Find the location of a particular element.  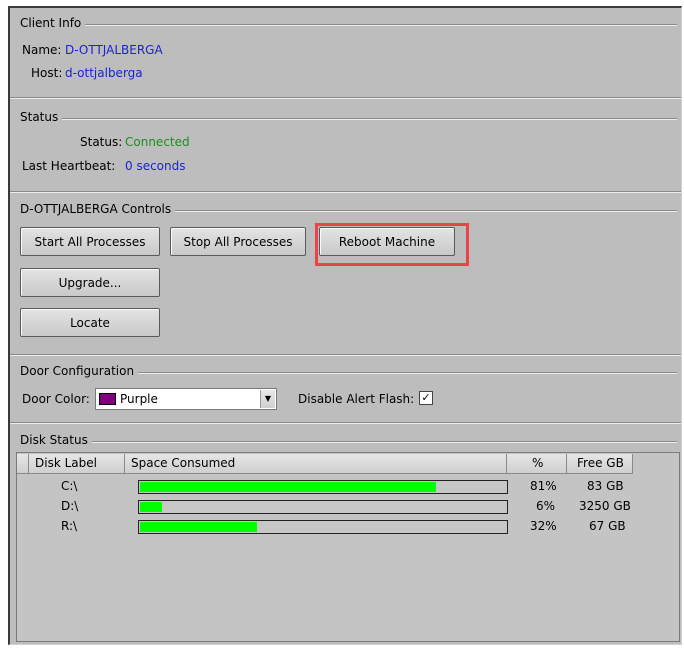

client-info-title: Client Info is located at coordinates (52, 23).